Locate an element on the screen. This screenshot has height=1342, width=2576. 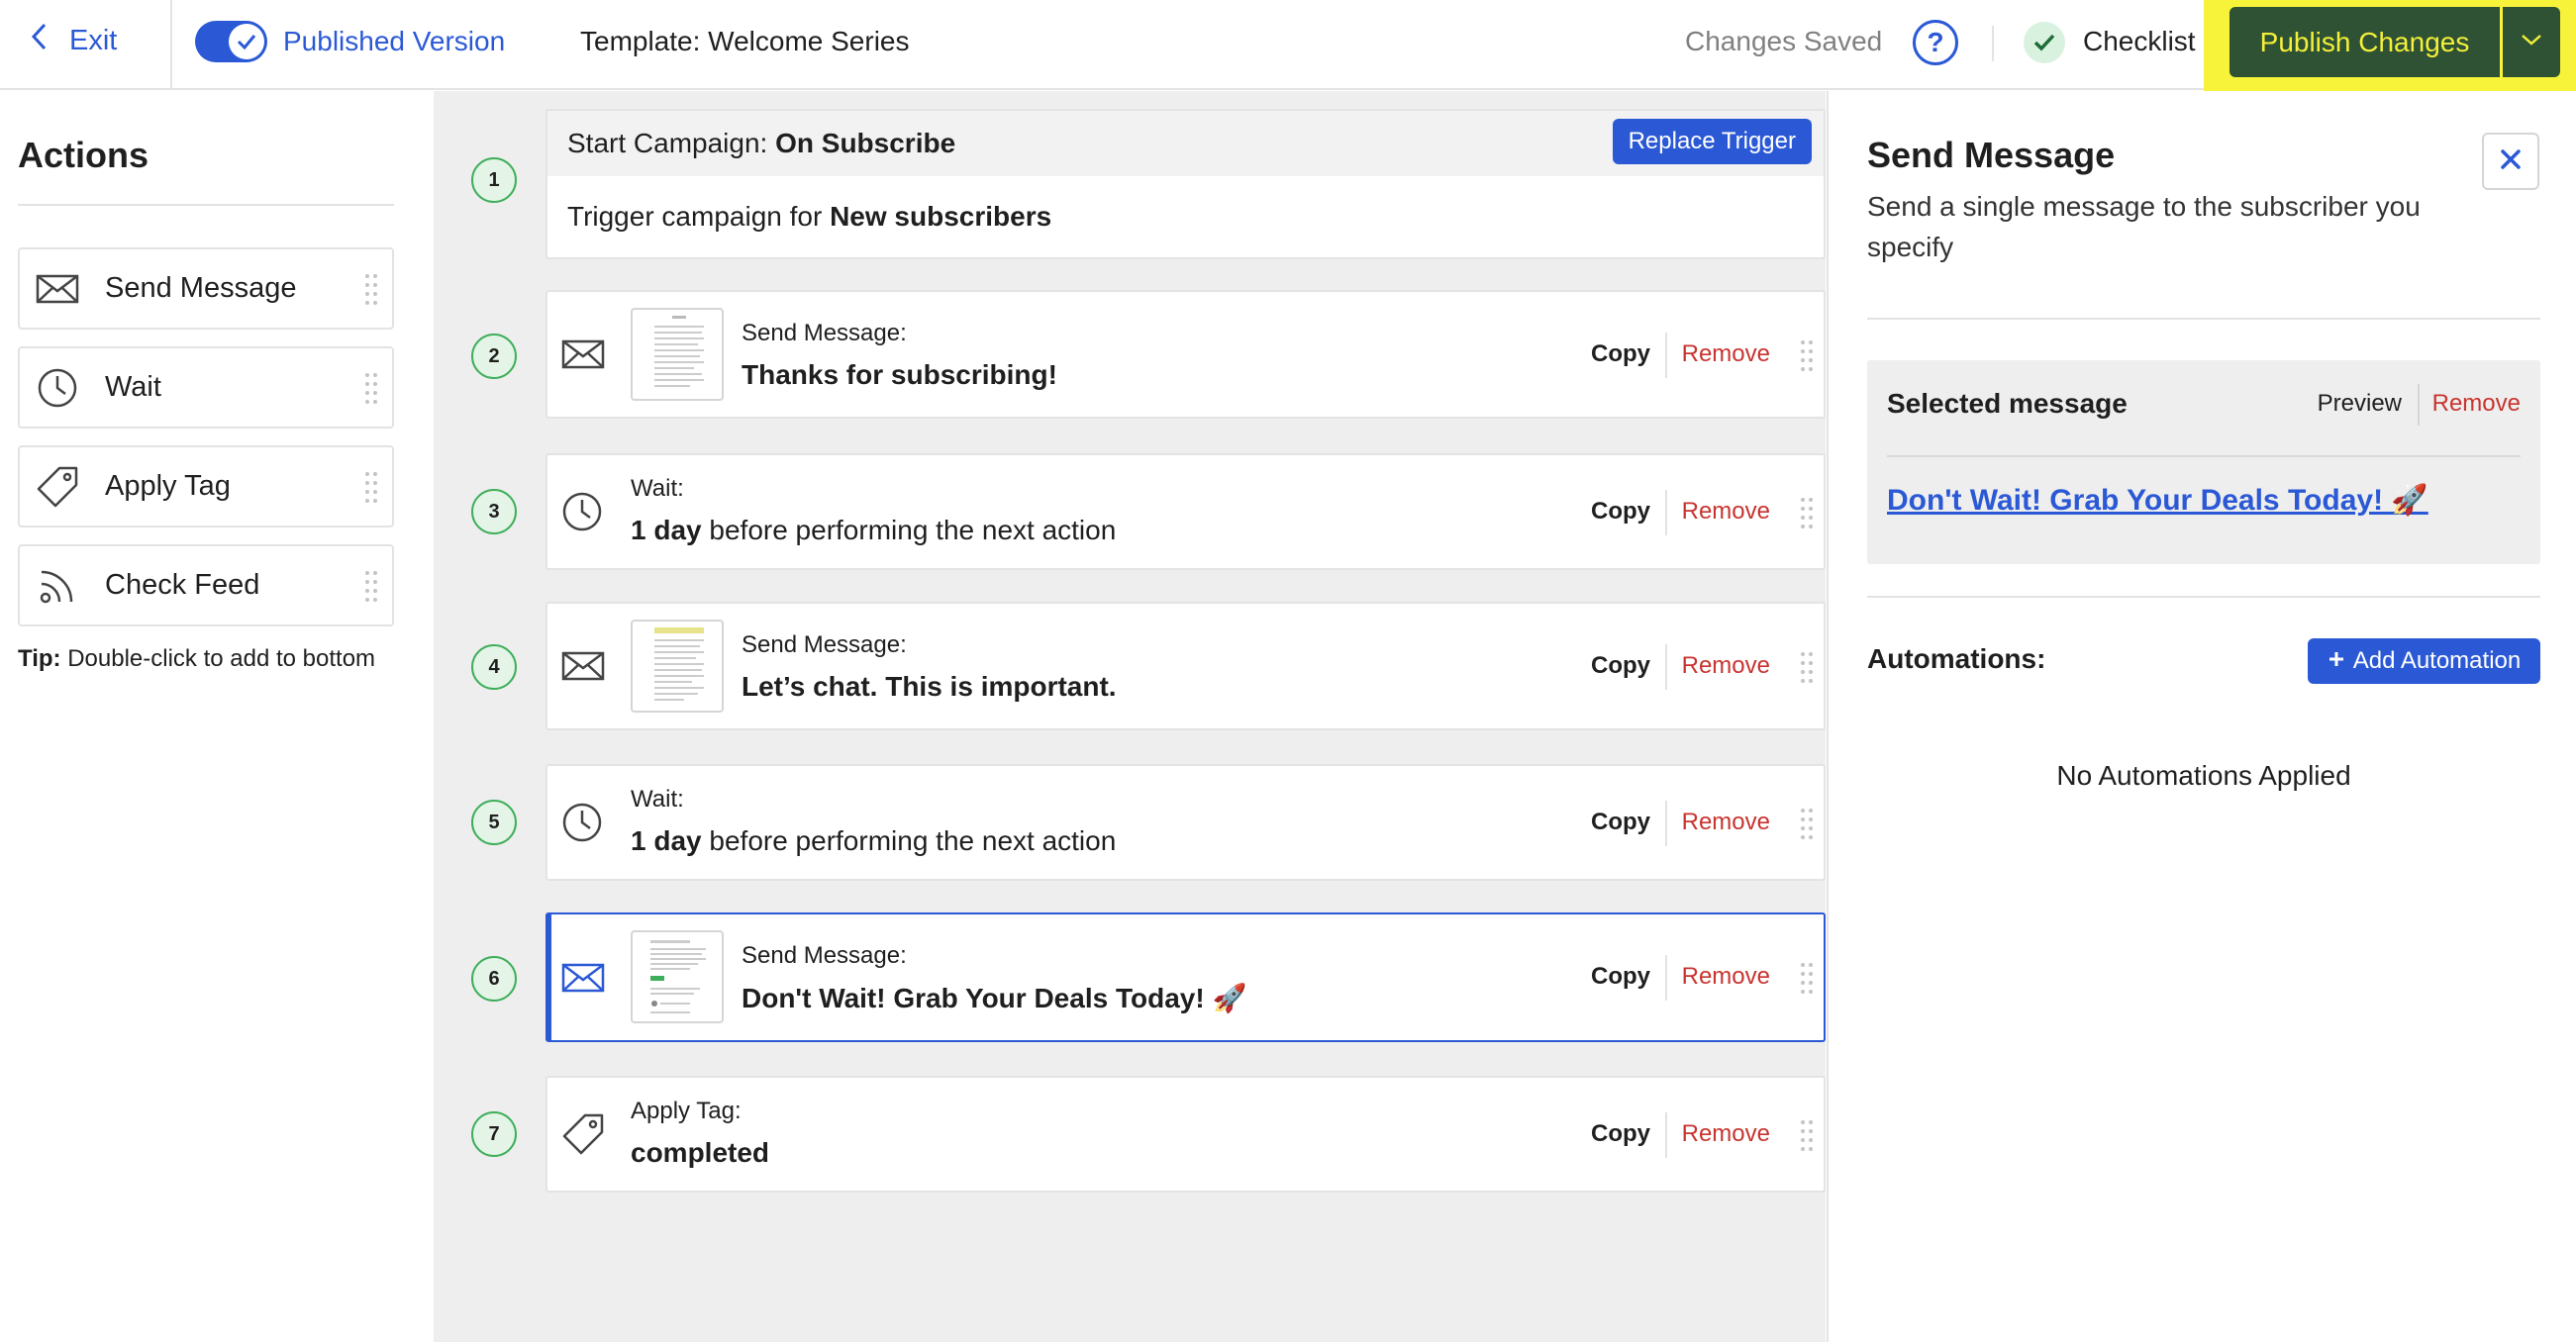
panel-title: Send Message is located at coordinates (1992, 155).